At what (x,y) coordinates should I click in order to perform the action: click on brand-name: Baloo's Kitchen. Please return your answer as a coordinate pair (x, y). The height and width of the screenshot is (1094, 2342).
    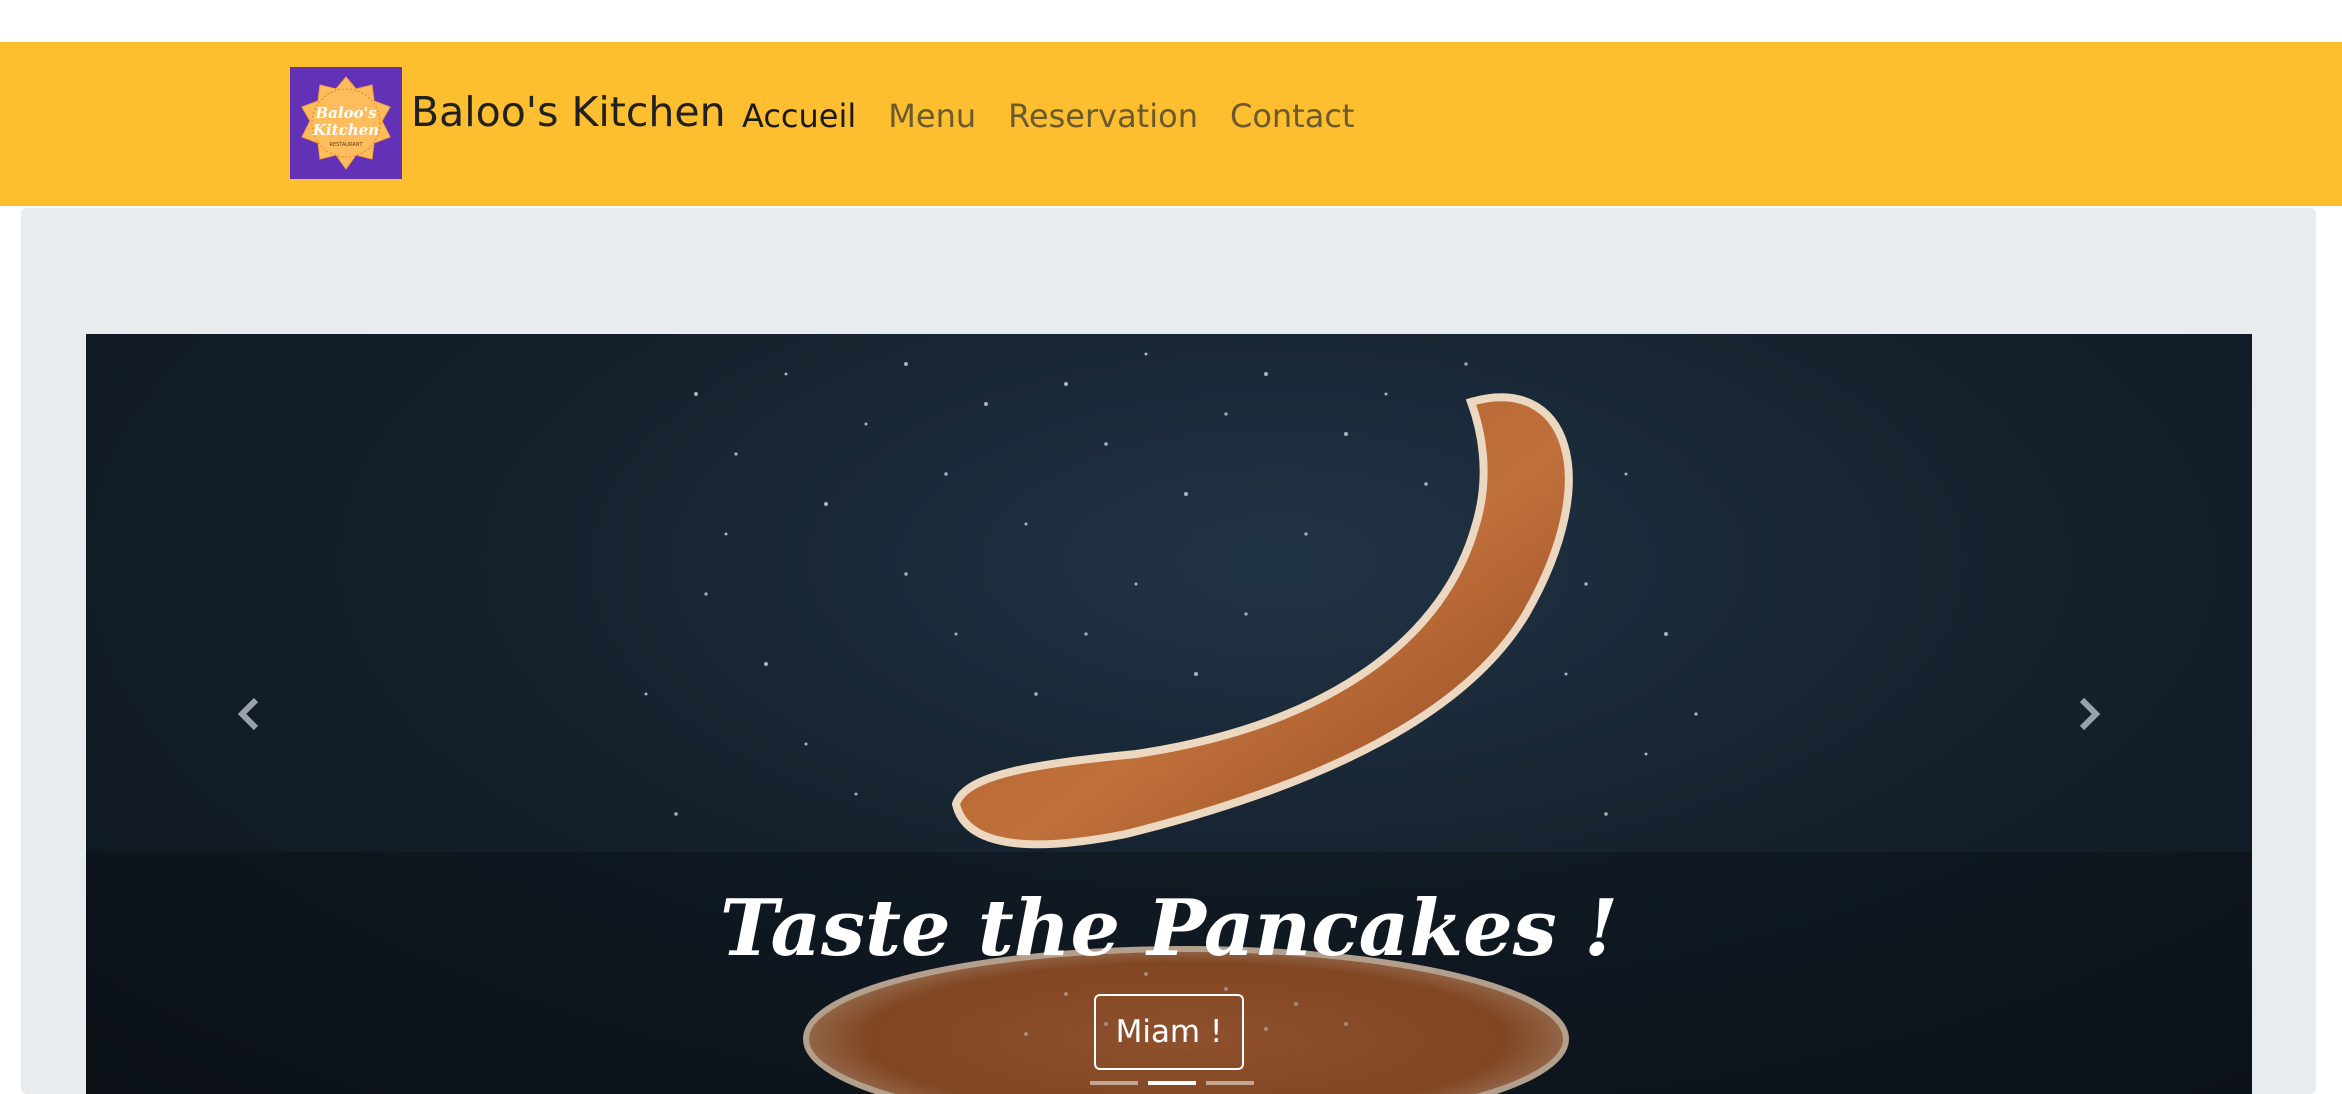
    Looking at the image, I should click on (568, 112).